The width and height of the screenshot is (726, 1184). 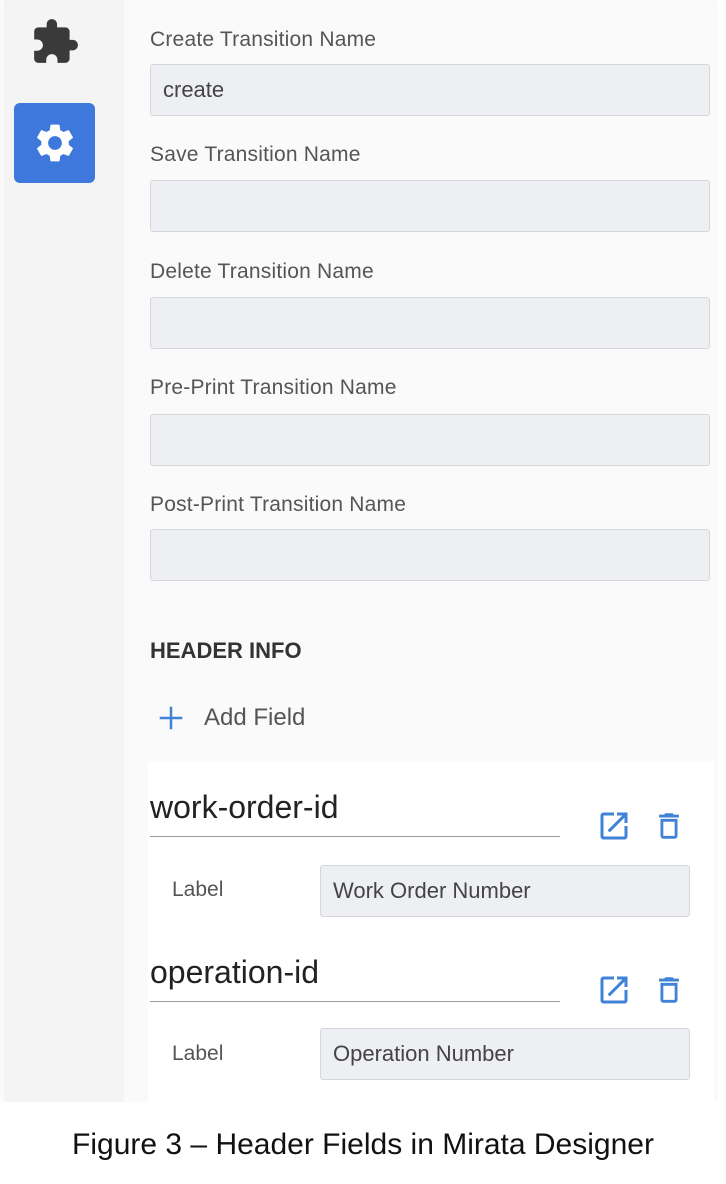 I want to click on create-transition-input, so click(x=430, y=90).